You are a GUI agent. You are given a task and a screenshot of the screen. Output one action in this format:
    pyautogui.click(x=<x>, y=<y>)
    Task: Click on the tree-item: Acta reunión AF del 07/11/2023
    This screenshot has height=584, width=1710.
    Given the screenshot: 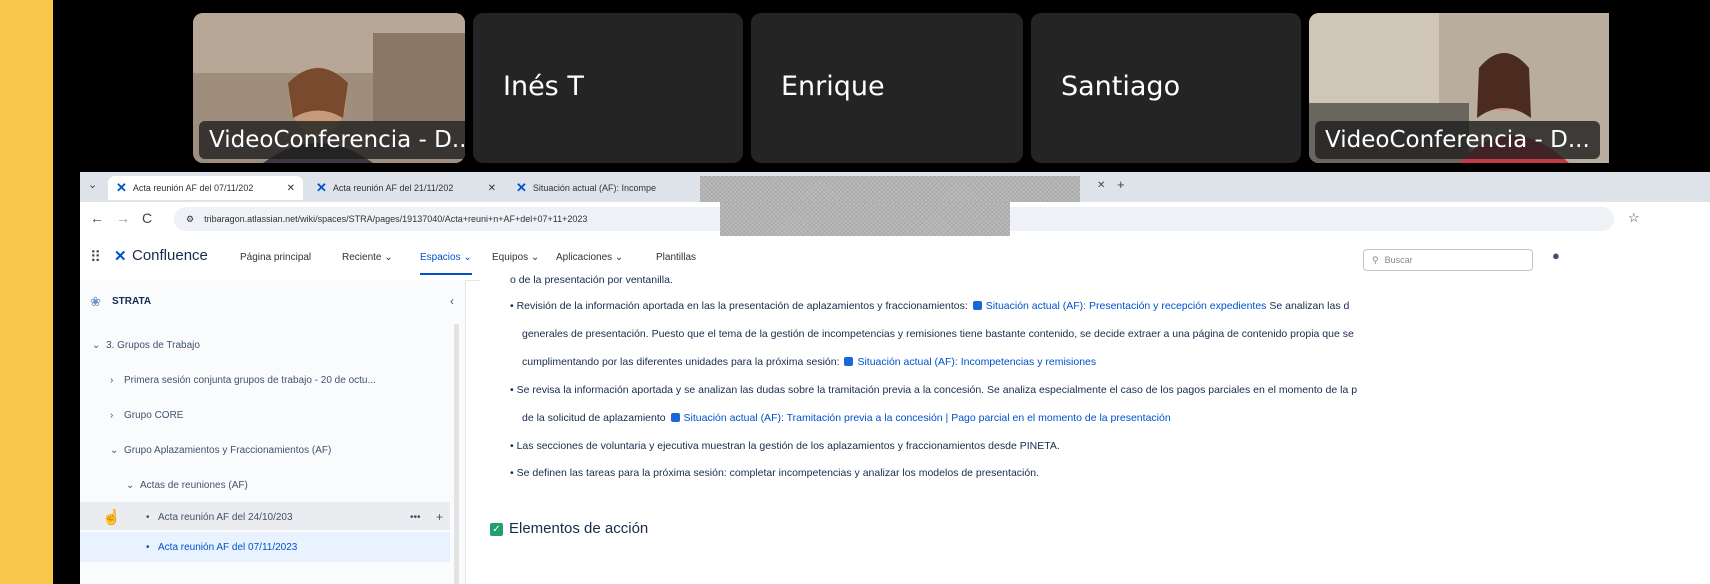 What is the action you would take?
    pyautogui.click(x=227, y=547)
    